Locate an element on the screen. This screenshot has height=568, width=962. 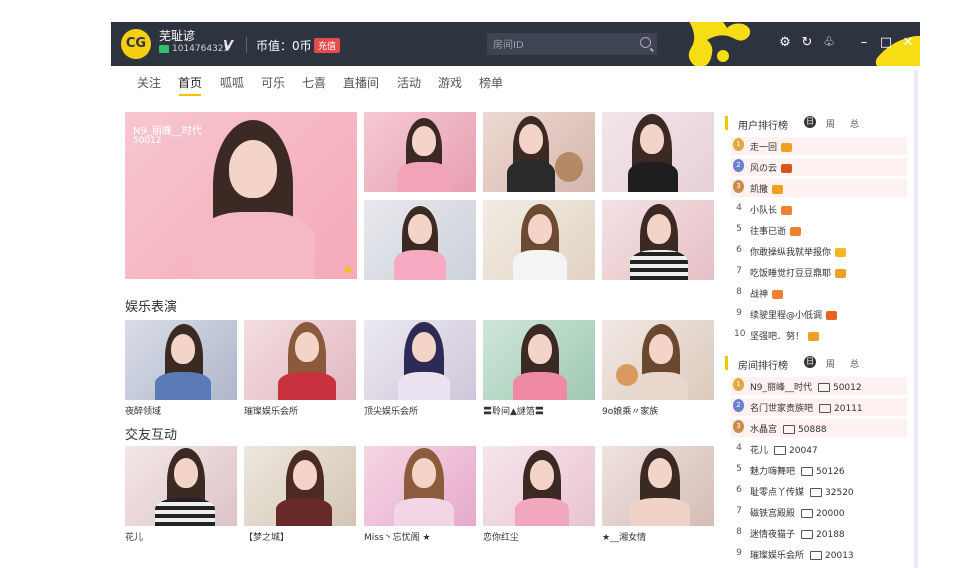
room-rank-row: 9 璀璨娱乐会所 20013 is located at coordinates (819, 554).